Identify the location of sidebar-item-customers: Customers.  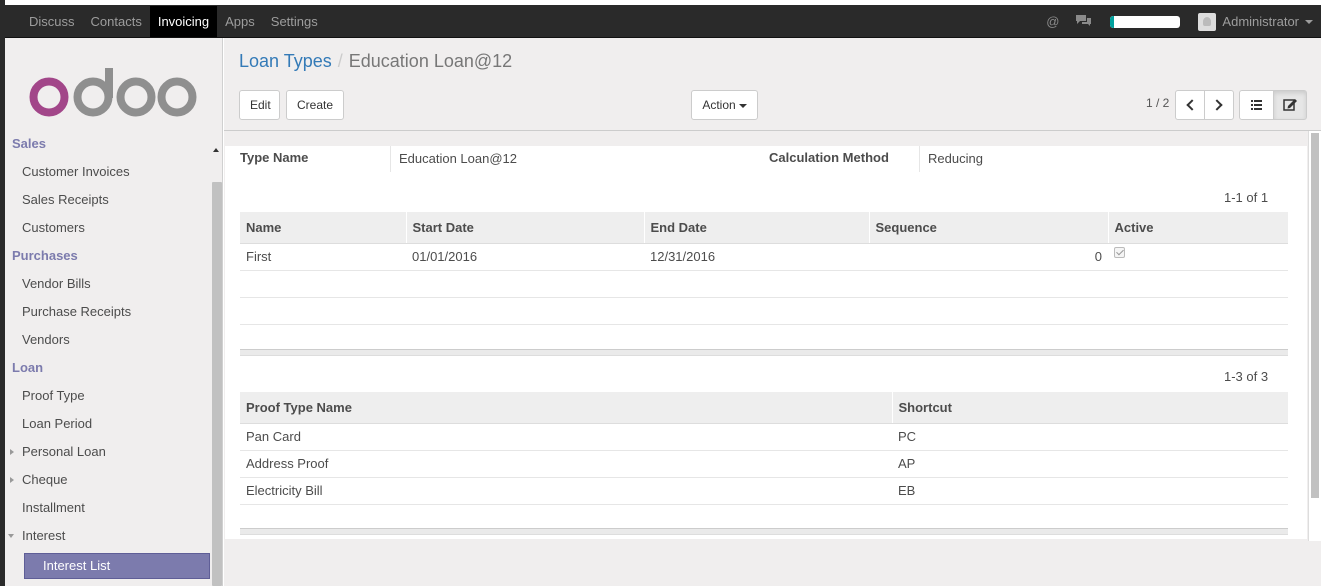
(107, 228).